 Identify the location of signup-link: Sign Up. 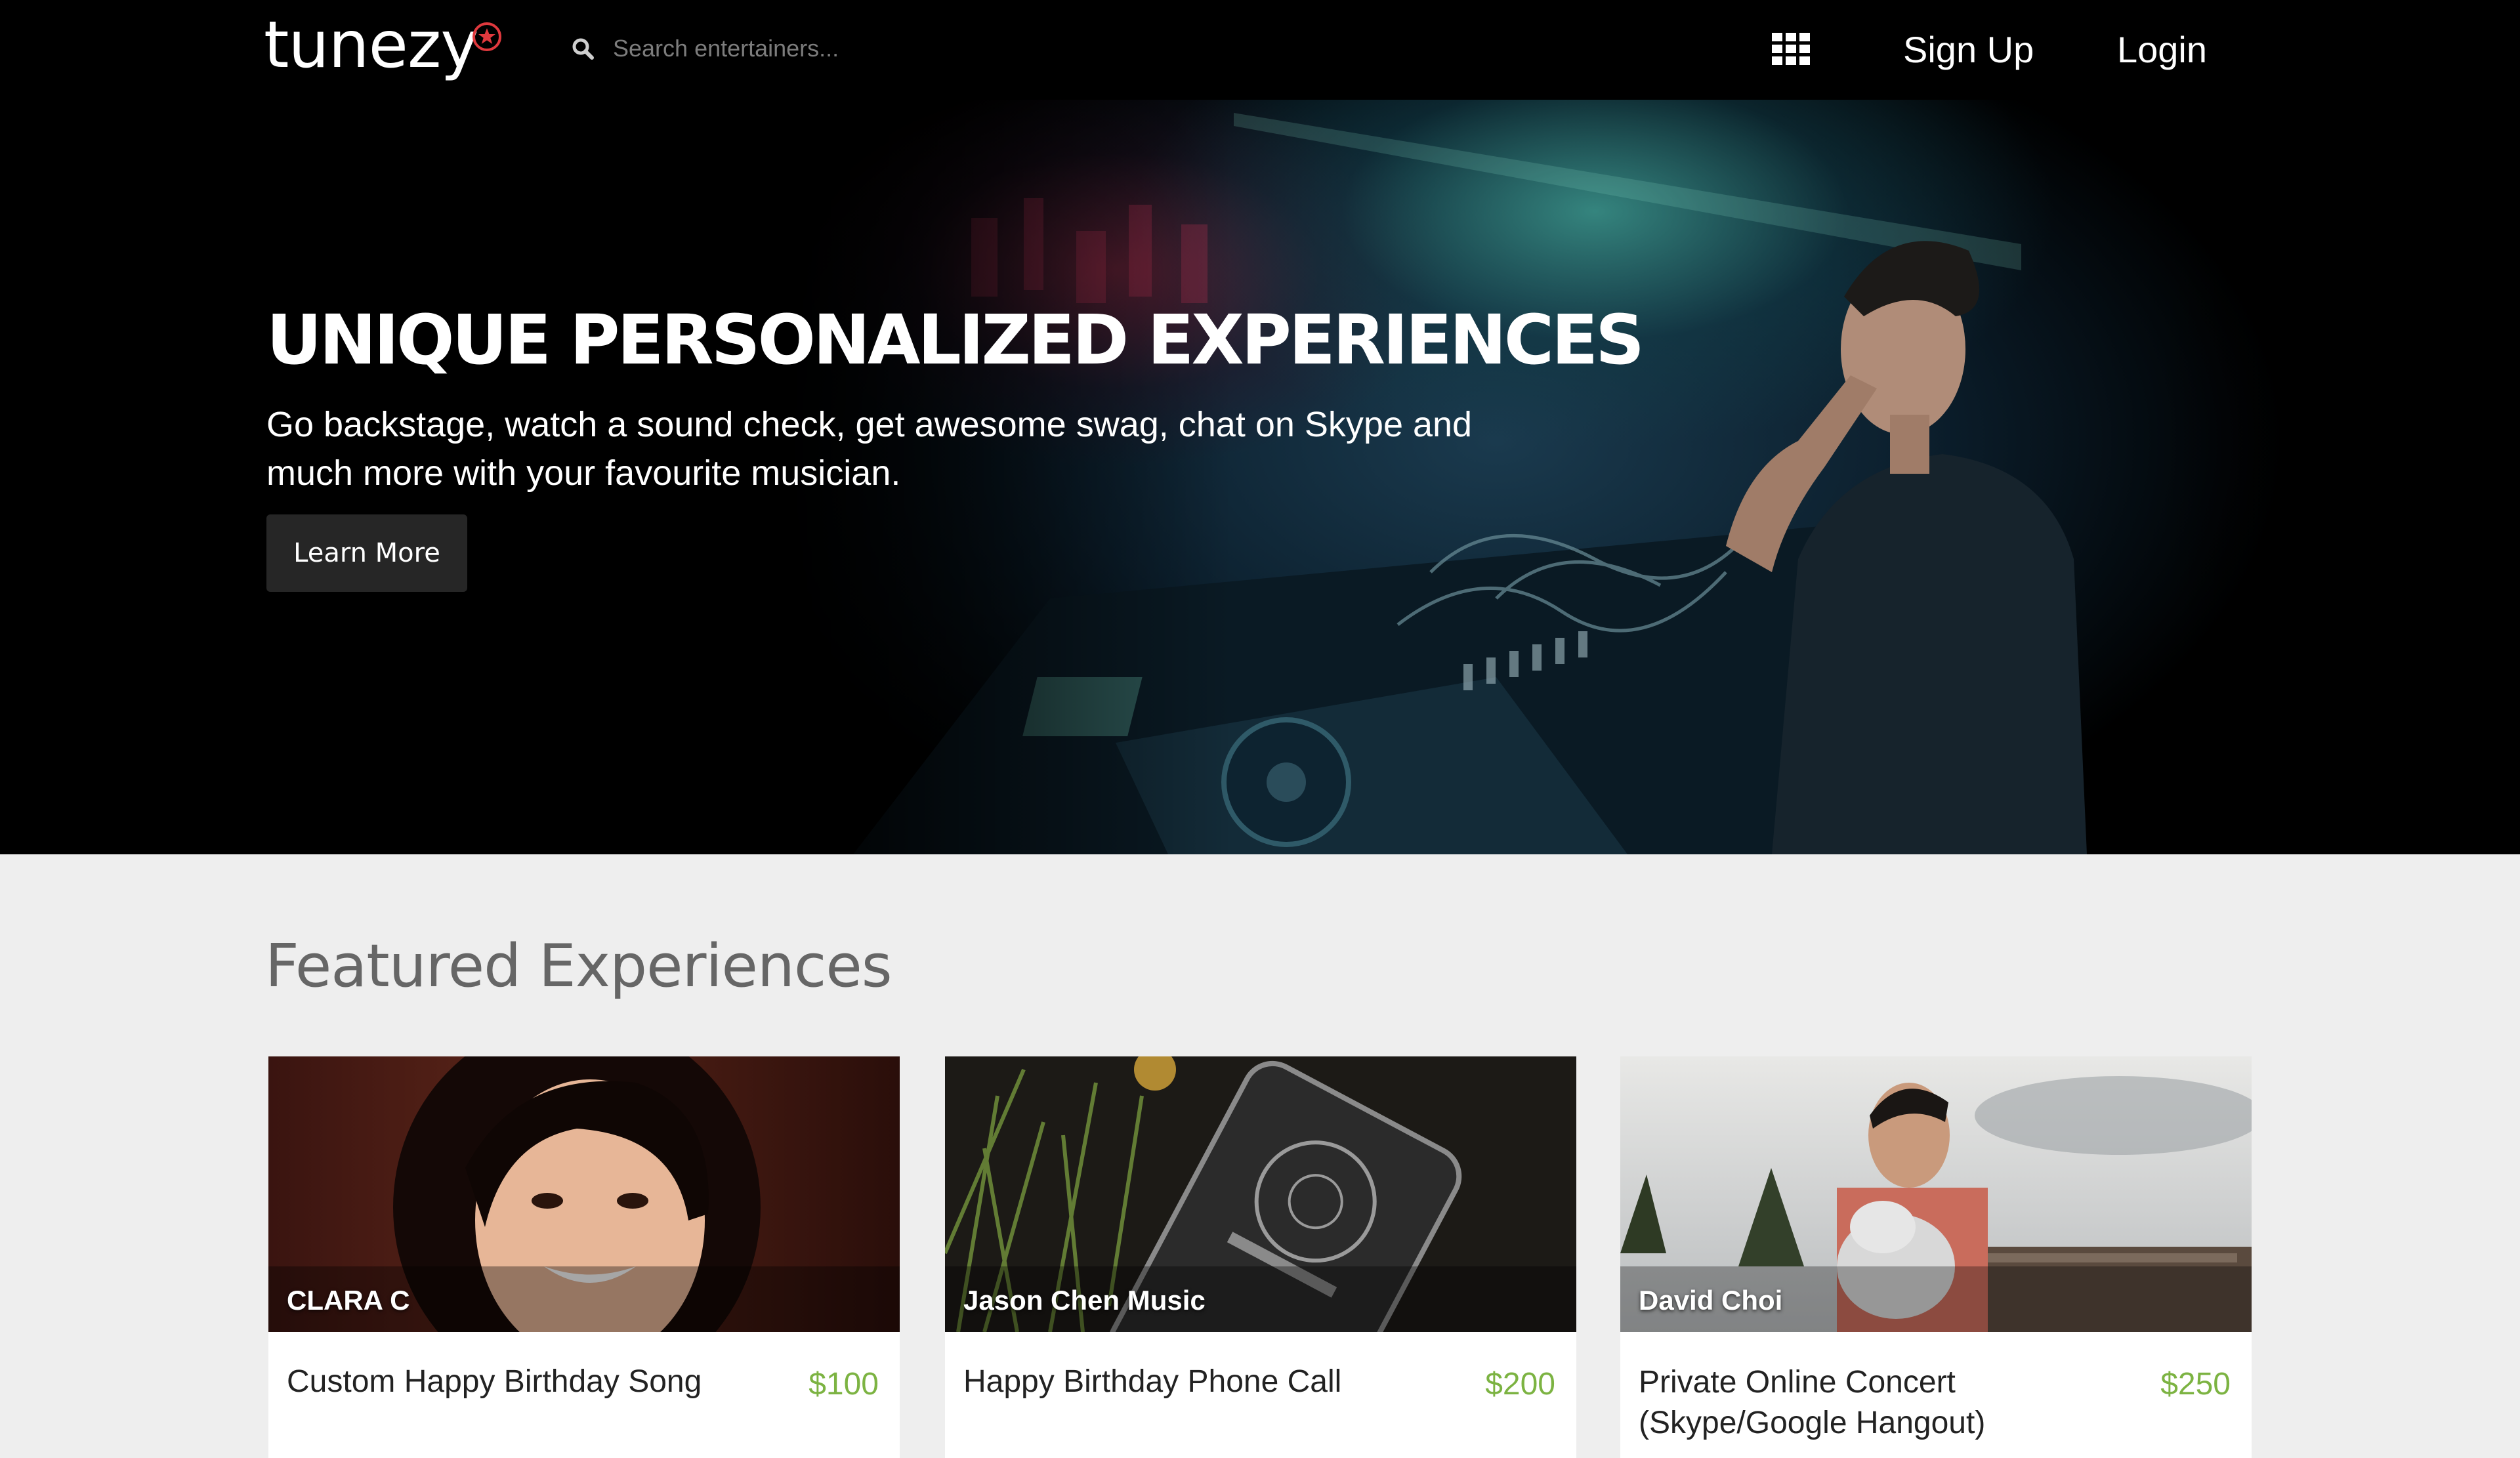
(1968, 50).